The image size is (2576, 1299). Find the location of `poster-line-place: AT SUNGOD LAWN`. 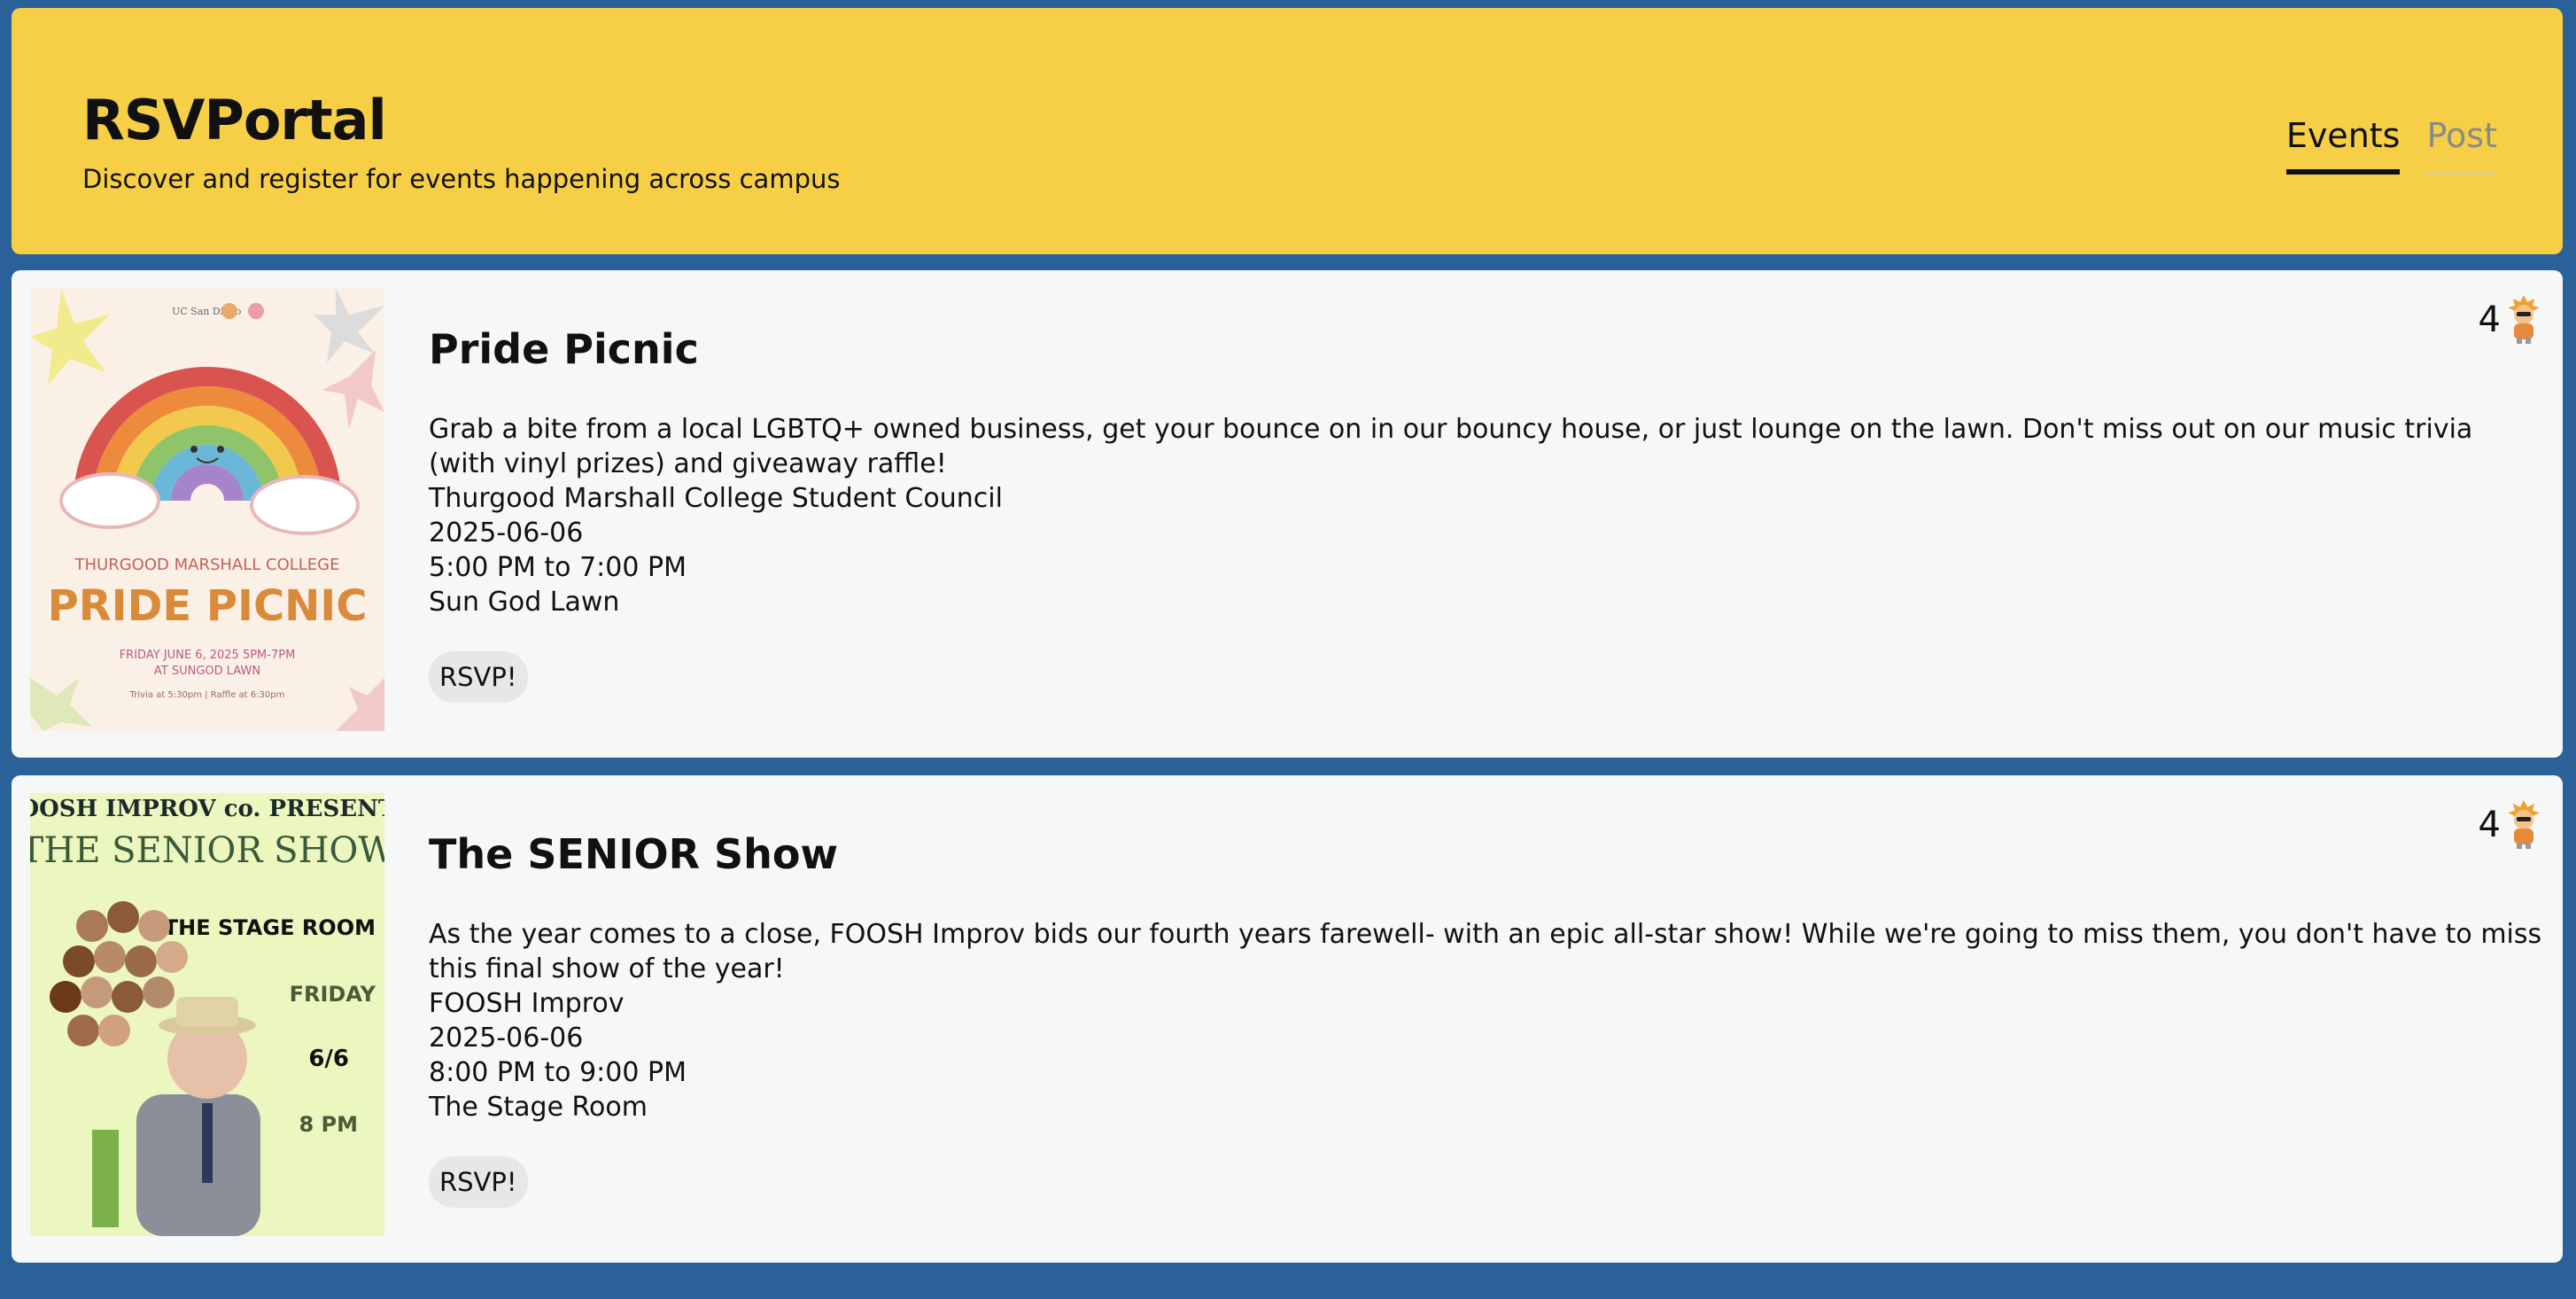

poster-line-place: AT SUNGOD LAWN is located at coordinates (207, 672).